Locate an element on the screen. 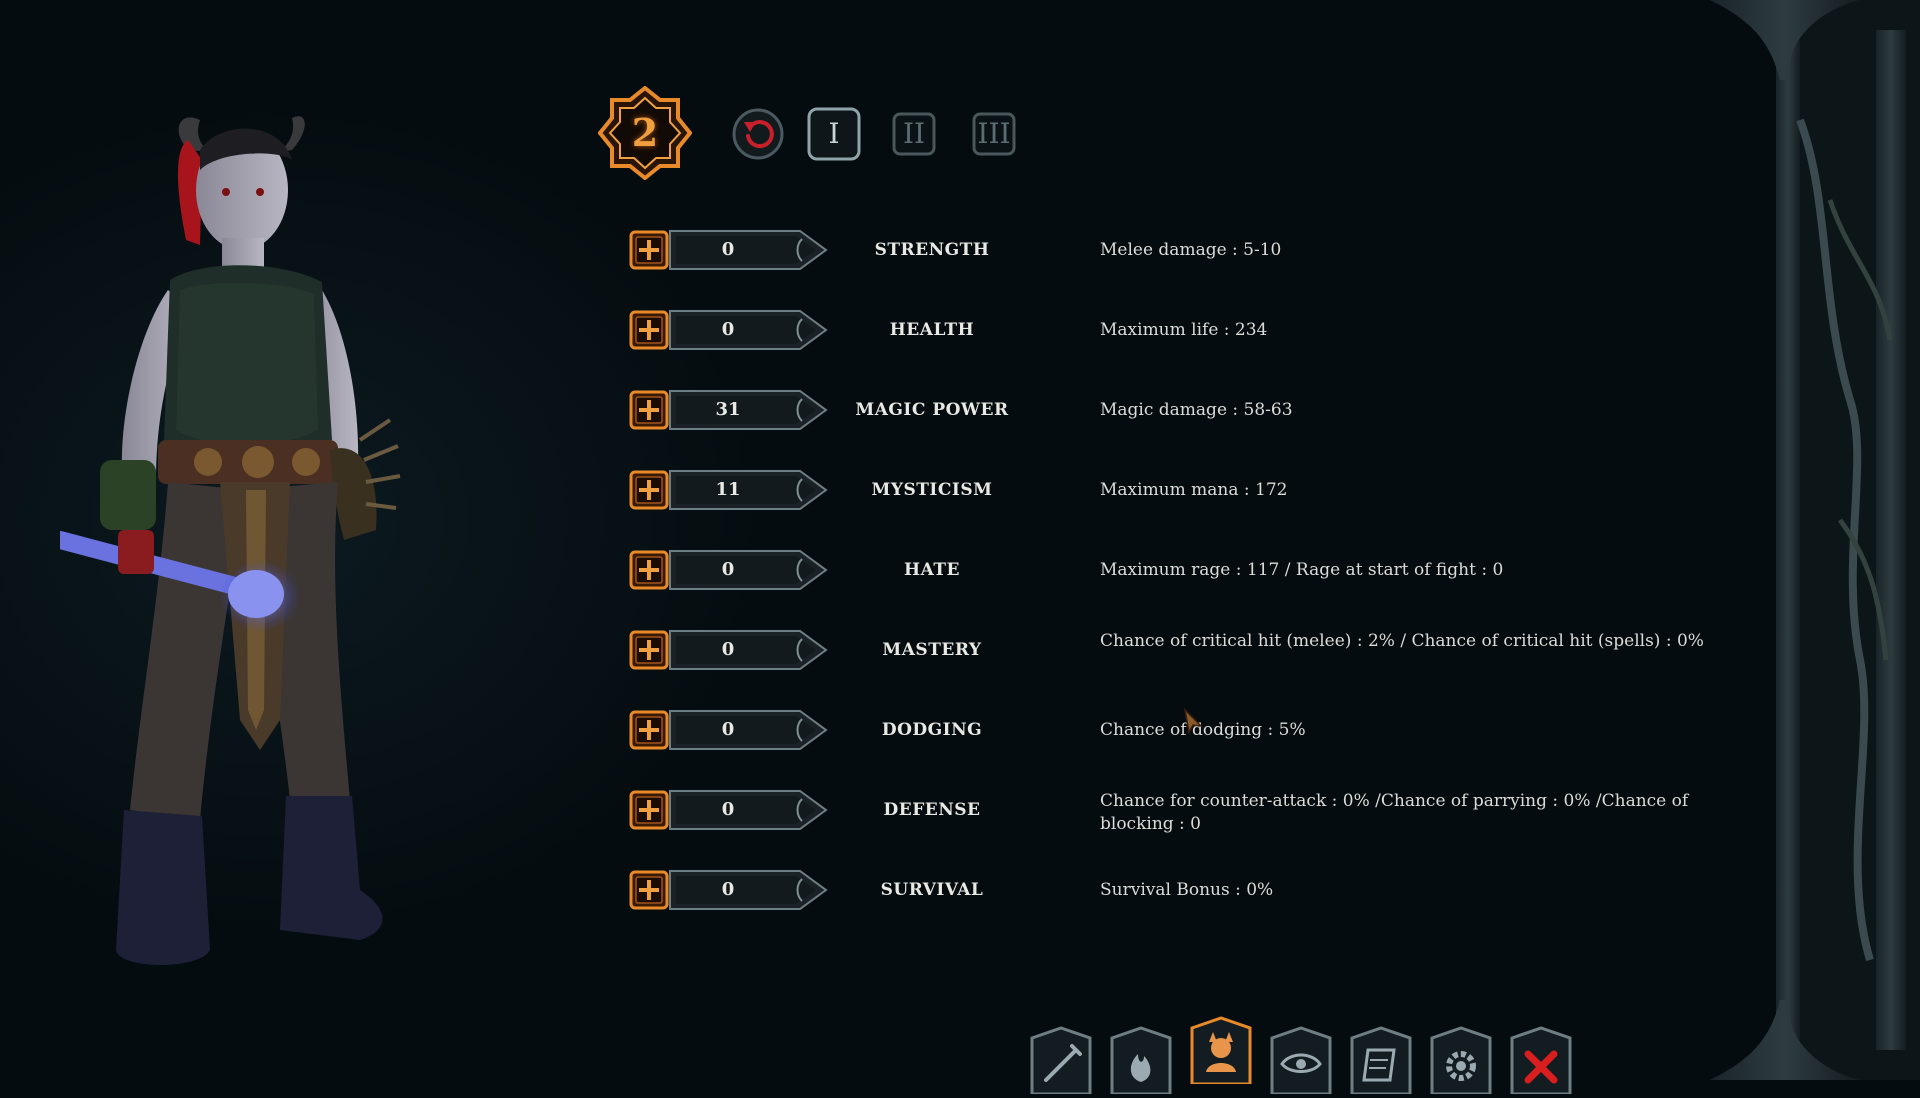  nav-tab-close is located at coordinates (1541, 1060).